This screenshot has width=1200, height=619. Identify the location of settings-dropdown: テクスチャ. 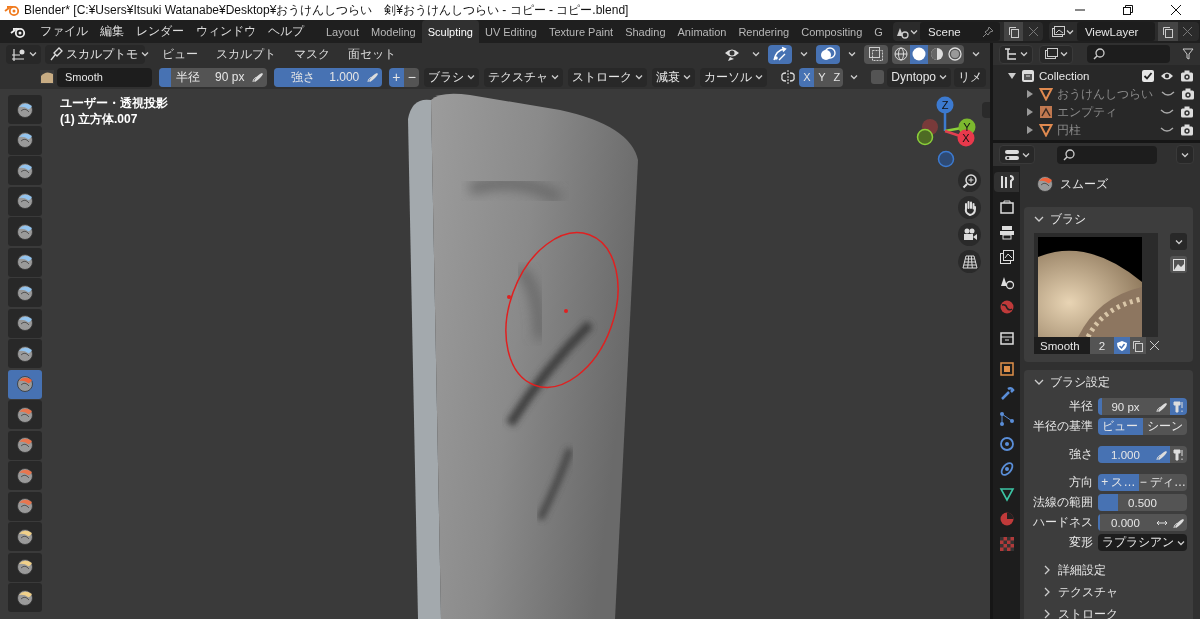
(524, 77).